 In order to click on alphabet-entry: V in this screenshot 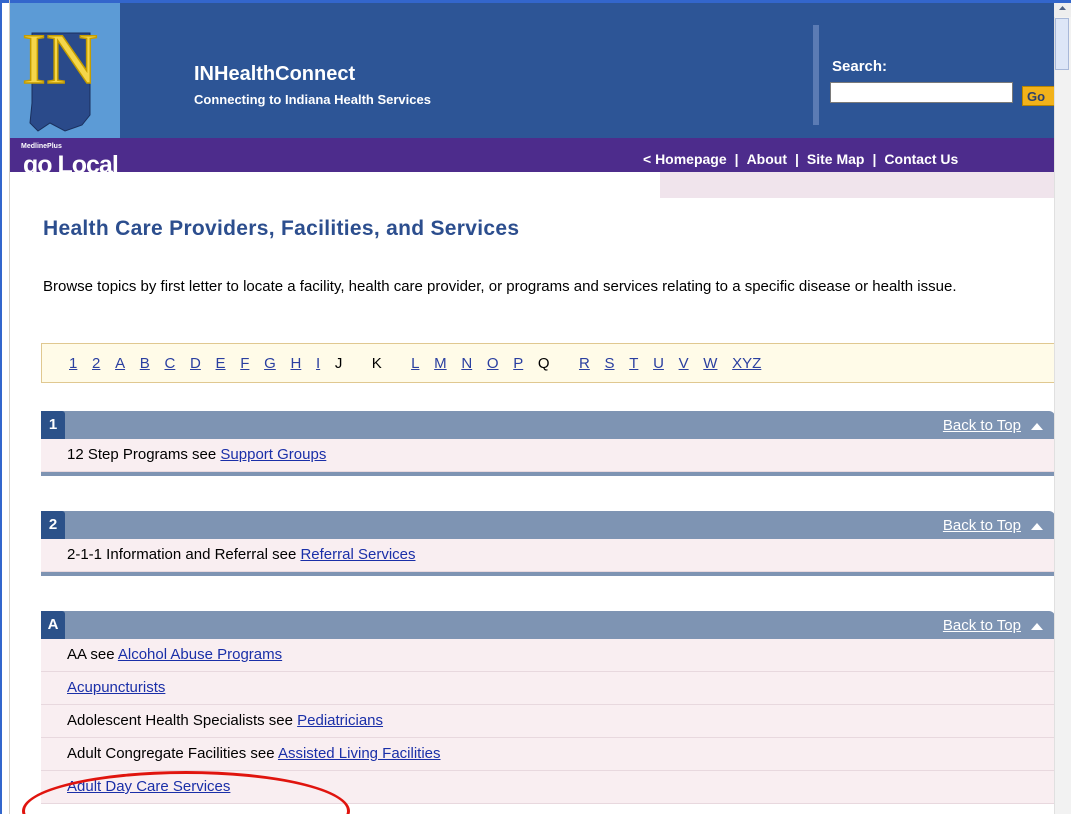, I will do `click(684, 363)`.